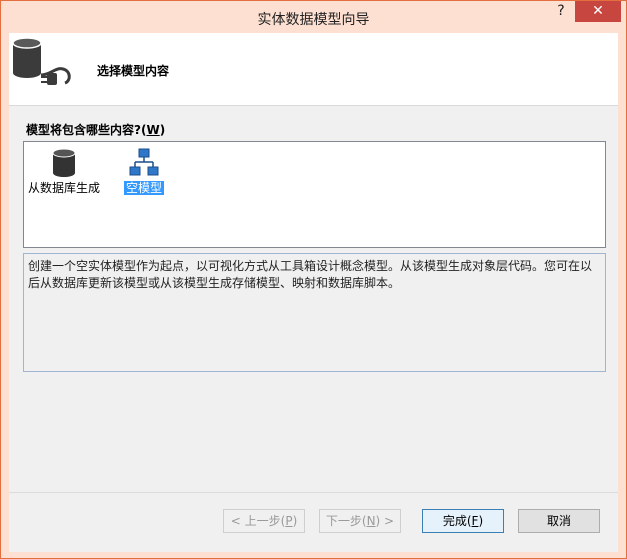  Describe the element at coordinates (96, 130) in the screenshot. I see `content-prompt-label: 模型将包含哪些内容?(W)` at that location.